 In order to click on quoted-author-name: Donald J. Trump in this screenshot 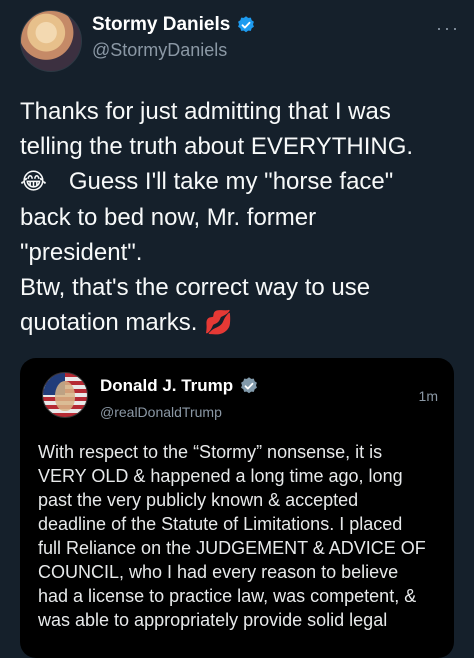, I will do `click(167, 385)`.